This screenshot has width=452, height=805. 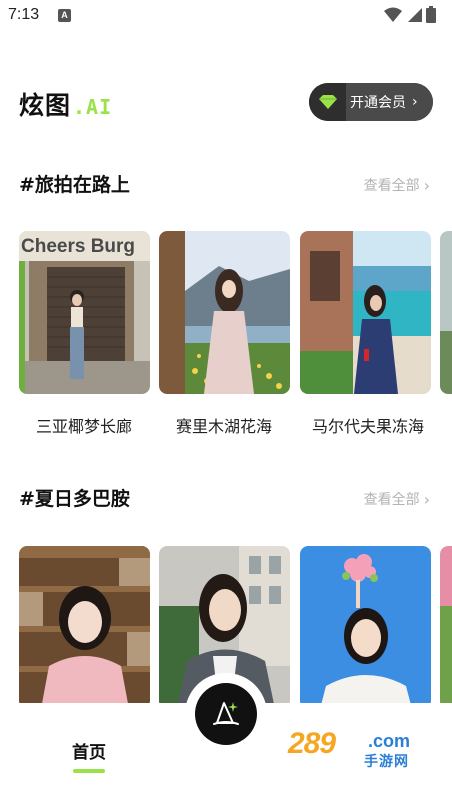 What do you see at coordinates (367, 426) in the screenshot?
I see `card-label-maldives: 马尔代夫果冻海` at bounding box center [367, 426].